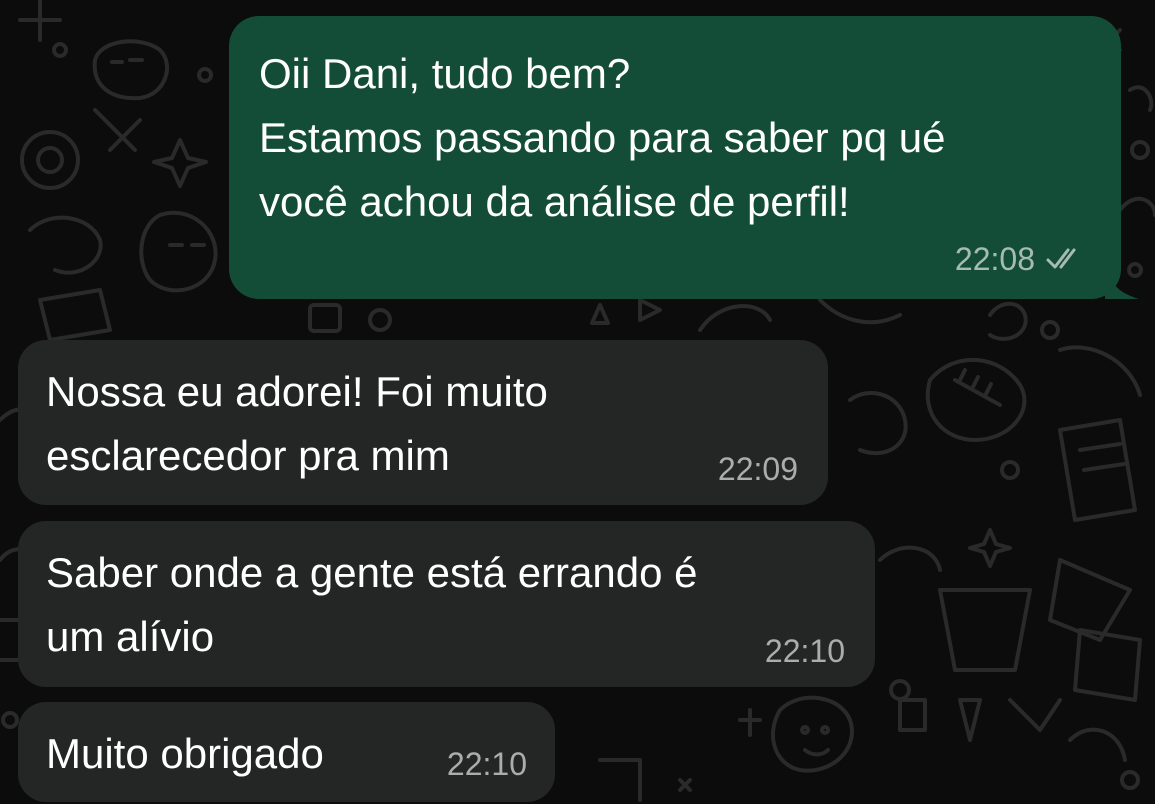 The image size is (1155, 804). Describe the element at coordinates (1061, 258) in the screenshot. I see `double-check-icon` at that location.